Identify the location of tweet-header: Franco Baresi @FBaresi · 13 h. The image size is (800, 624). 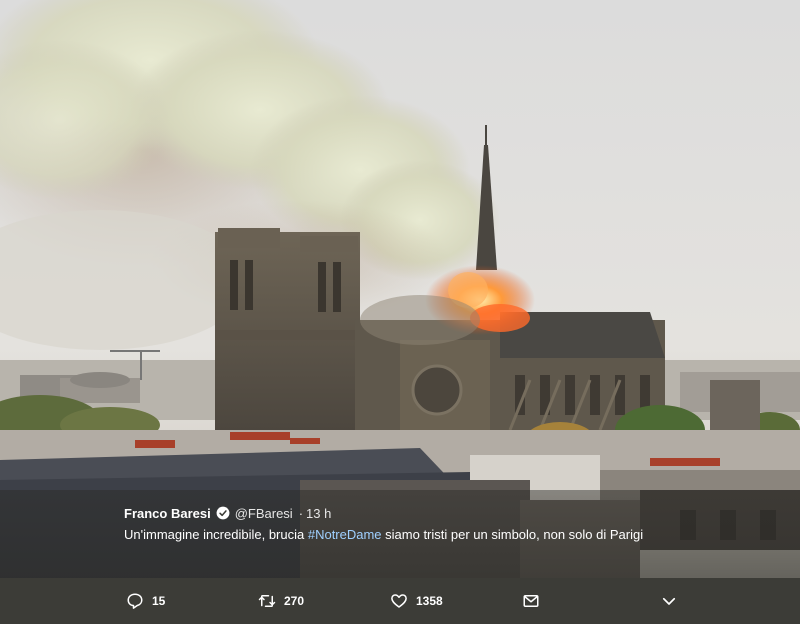
(227, 513).